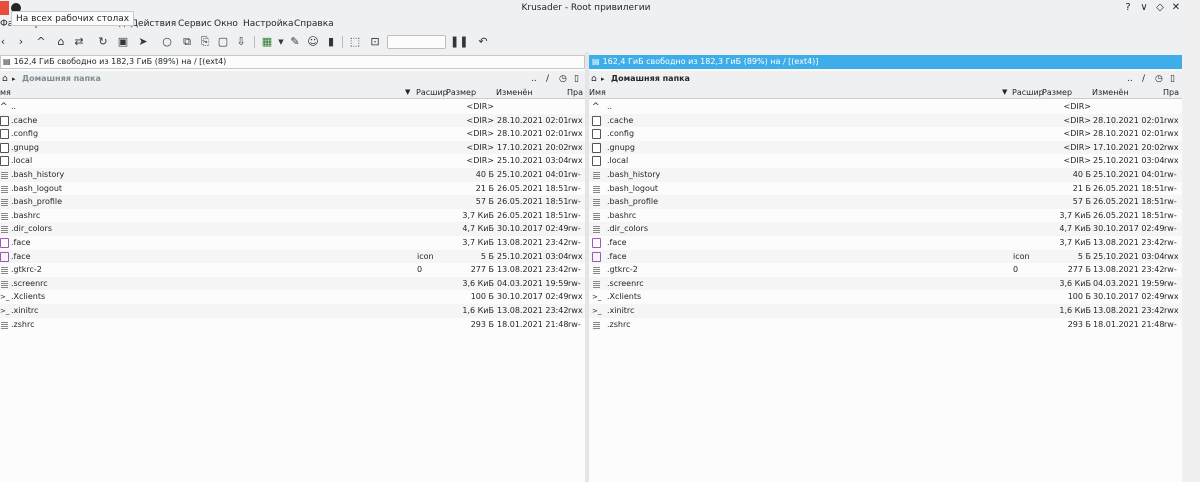 The width and height of the screenshot is (1200, 482). What do you see at coordinates (480, 161) in the screenshot?
I see `file-size: <DIR>` at bounding box center [480, 161].